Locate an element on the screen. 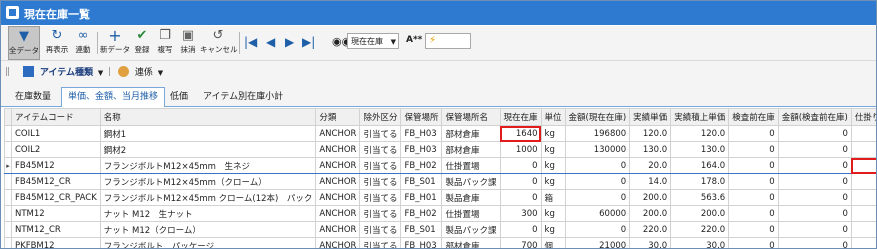 The width and height of the screenshot is (877, 249). column-header: 分類 is located at coordinates (338, 117).